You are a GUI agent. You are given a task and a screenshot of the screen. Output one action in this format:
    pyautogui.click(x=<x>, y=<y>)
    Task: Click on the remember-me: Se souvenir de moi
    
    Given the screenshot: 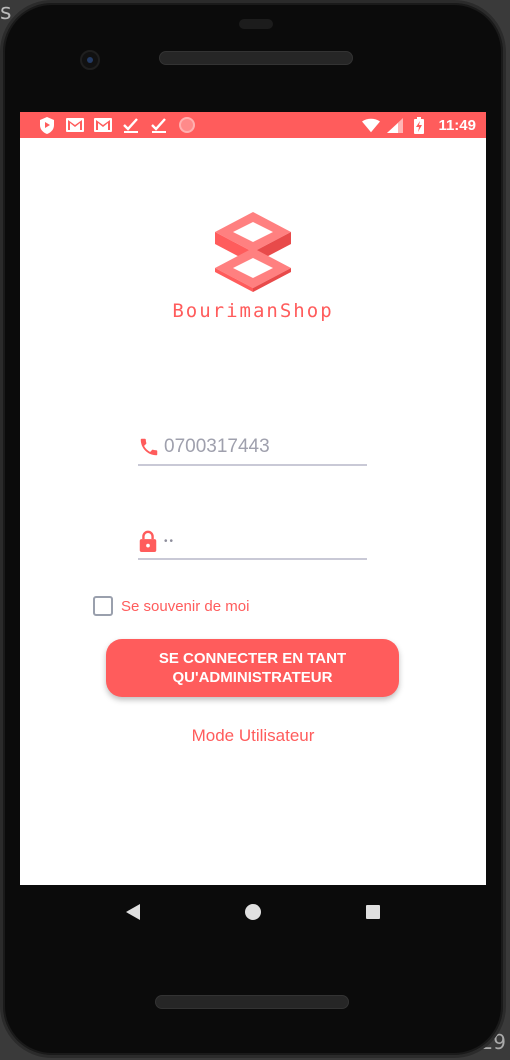 What is the action you would take?
    pyautogui.click(x=171, y=606)
    